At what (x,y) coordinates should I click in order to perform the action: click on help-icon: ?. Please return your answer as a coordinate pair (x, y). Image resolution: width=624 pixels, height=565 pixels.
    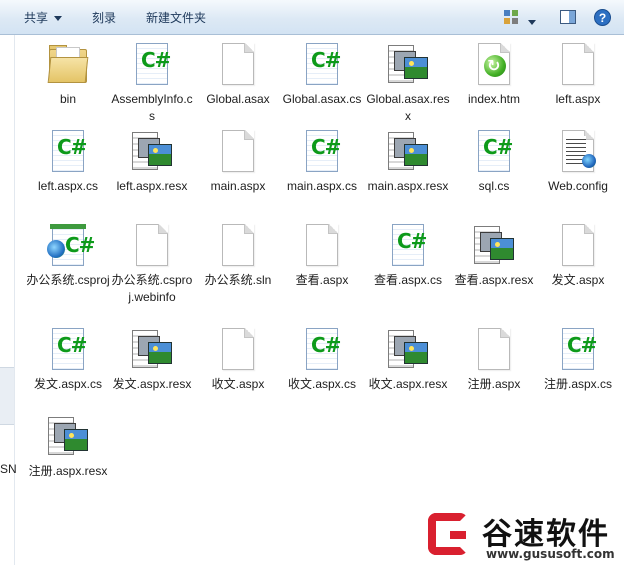
    Looking at the image, I should click on (602, 17).